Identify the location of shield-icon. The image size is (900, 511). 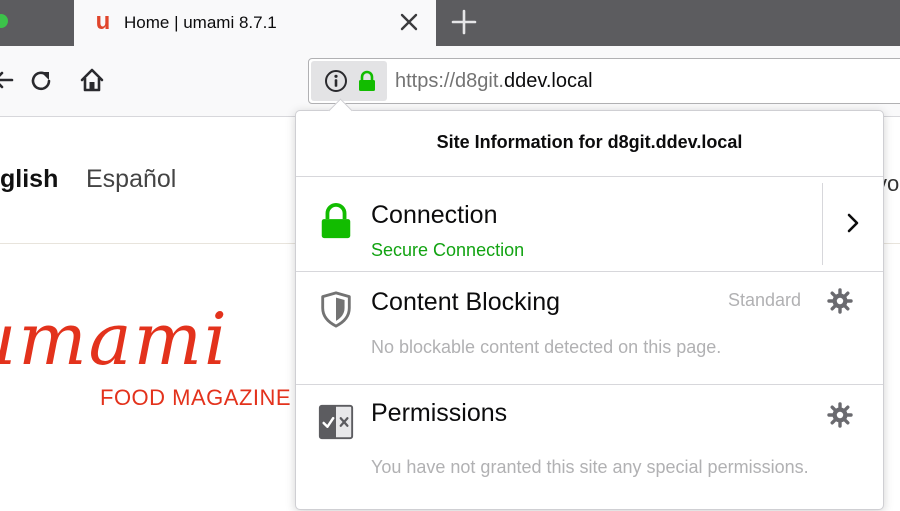
(336, 309).